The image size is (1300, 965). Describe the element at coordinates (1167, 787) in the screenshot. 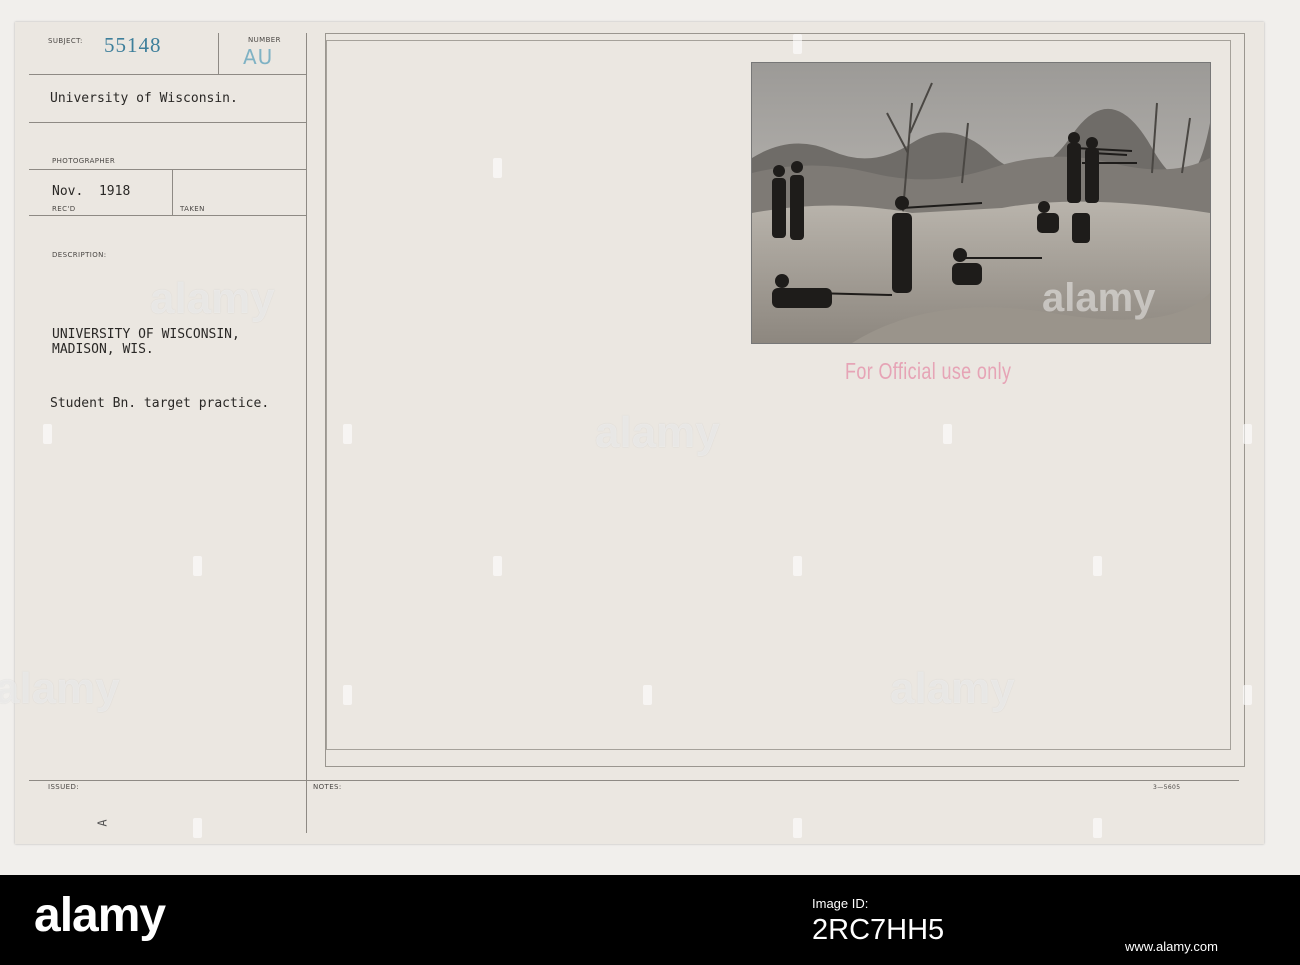

I see `form-number: 3—5605` at that location.